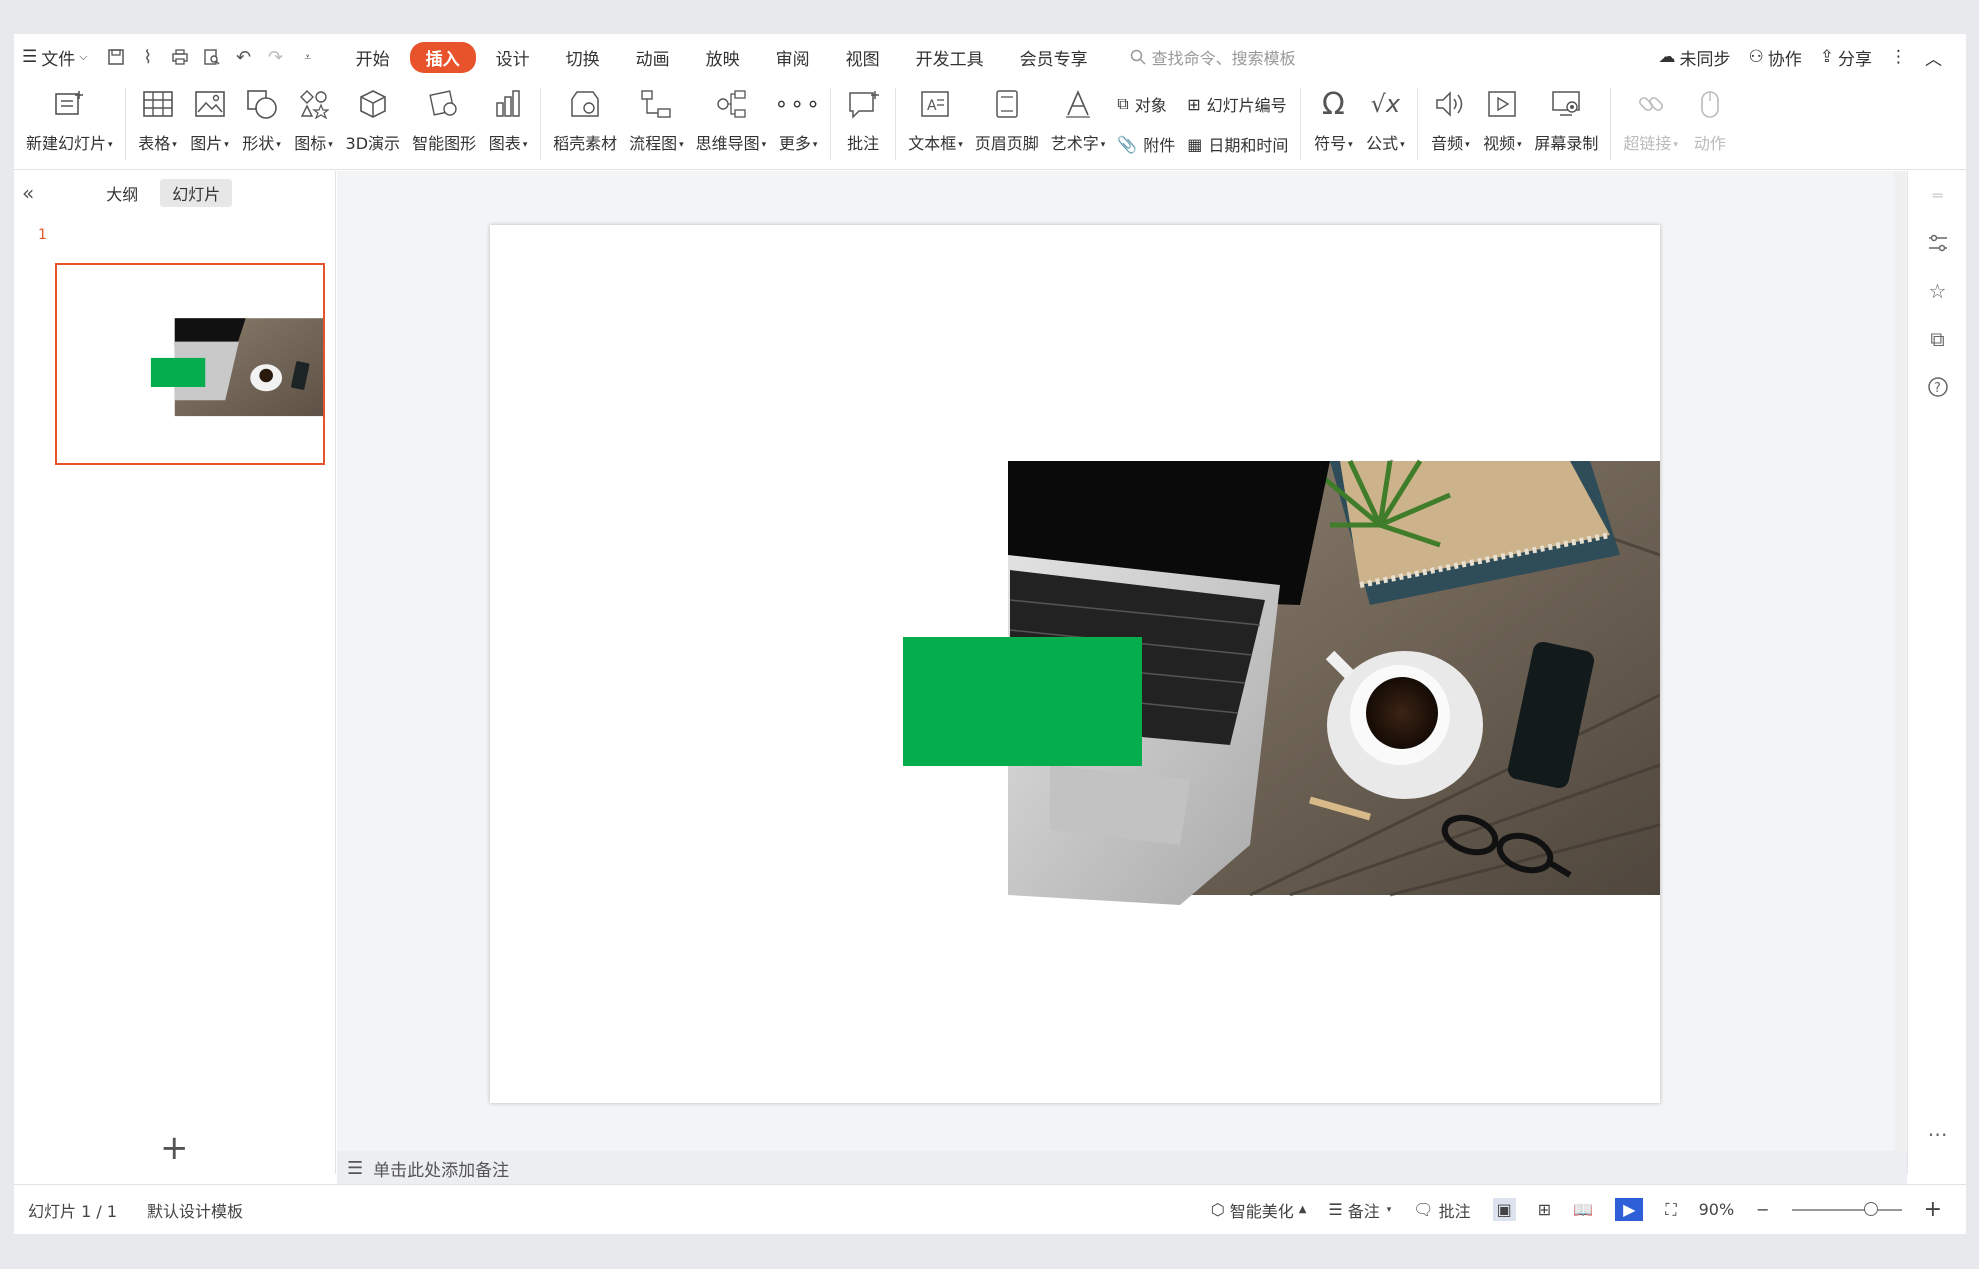 This screenshot has width=1979, height=1269. Describe the element at coordinates (1937, 243) in the screenshot. I see `properties-icon` at that location.